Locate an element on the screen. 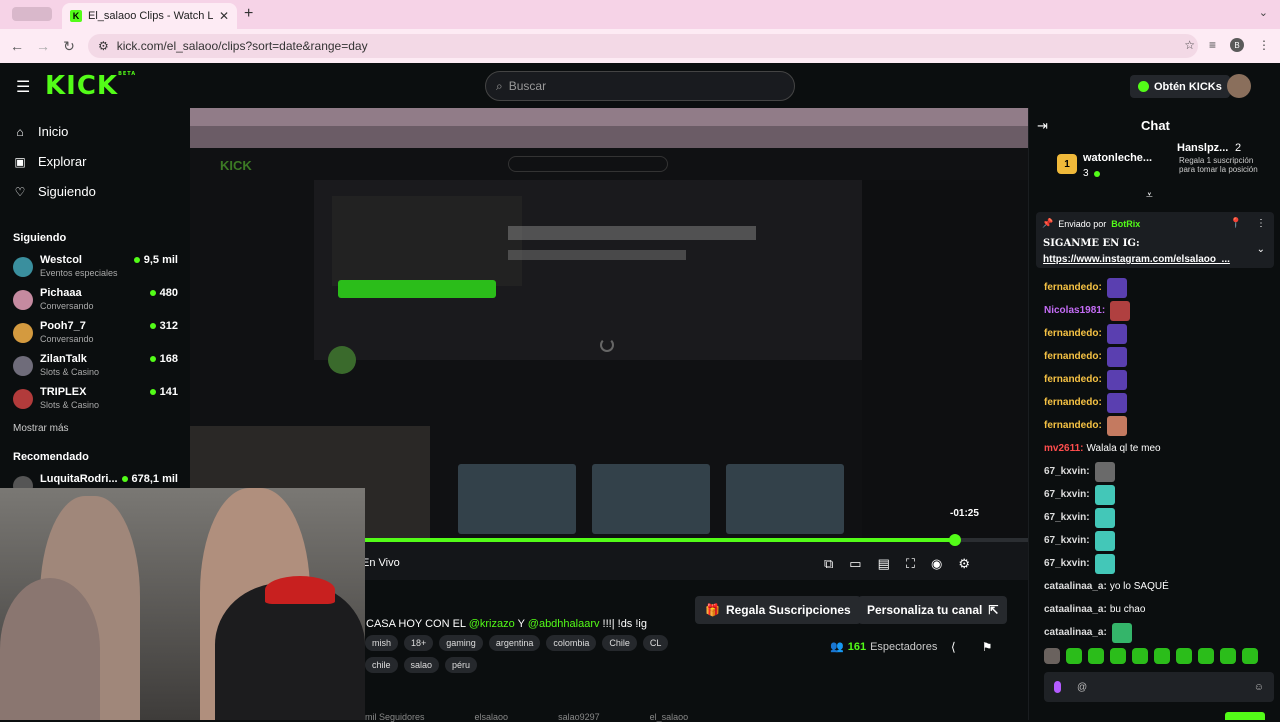 This screenshot has height=722, width=1280. forward-icon: → is located at coordinates (43, 46).